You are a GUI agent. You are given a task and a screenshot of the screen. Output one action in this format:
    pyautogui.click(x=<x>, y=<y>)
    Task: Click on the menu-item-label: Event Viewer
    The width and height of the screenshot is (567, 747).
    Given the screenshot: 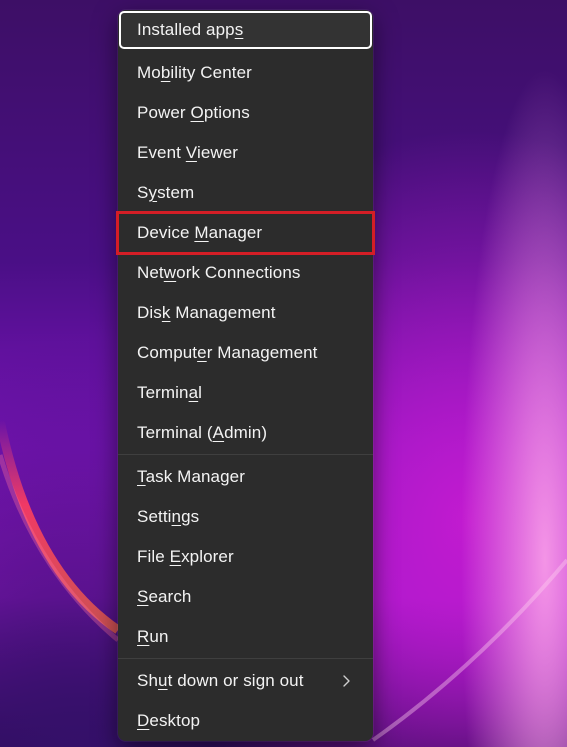 What is the action you would take?
    pyautogui.click(x=188, y=152)
    